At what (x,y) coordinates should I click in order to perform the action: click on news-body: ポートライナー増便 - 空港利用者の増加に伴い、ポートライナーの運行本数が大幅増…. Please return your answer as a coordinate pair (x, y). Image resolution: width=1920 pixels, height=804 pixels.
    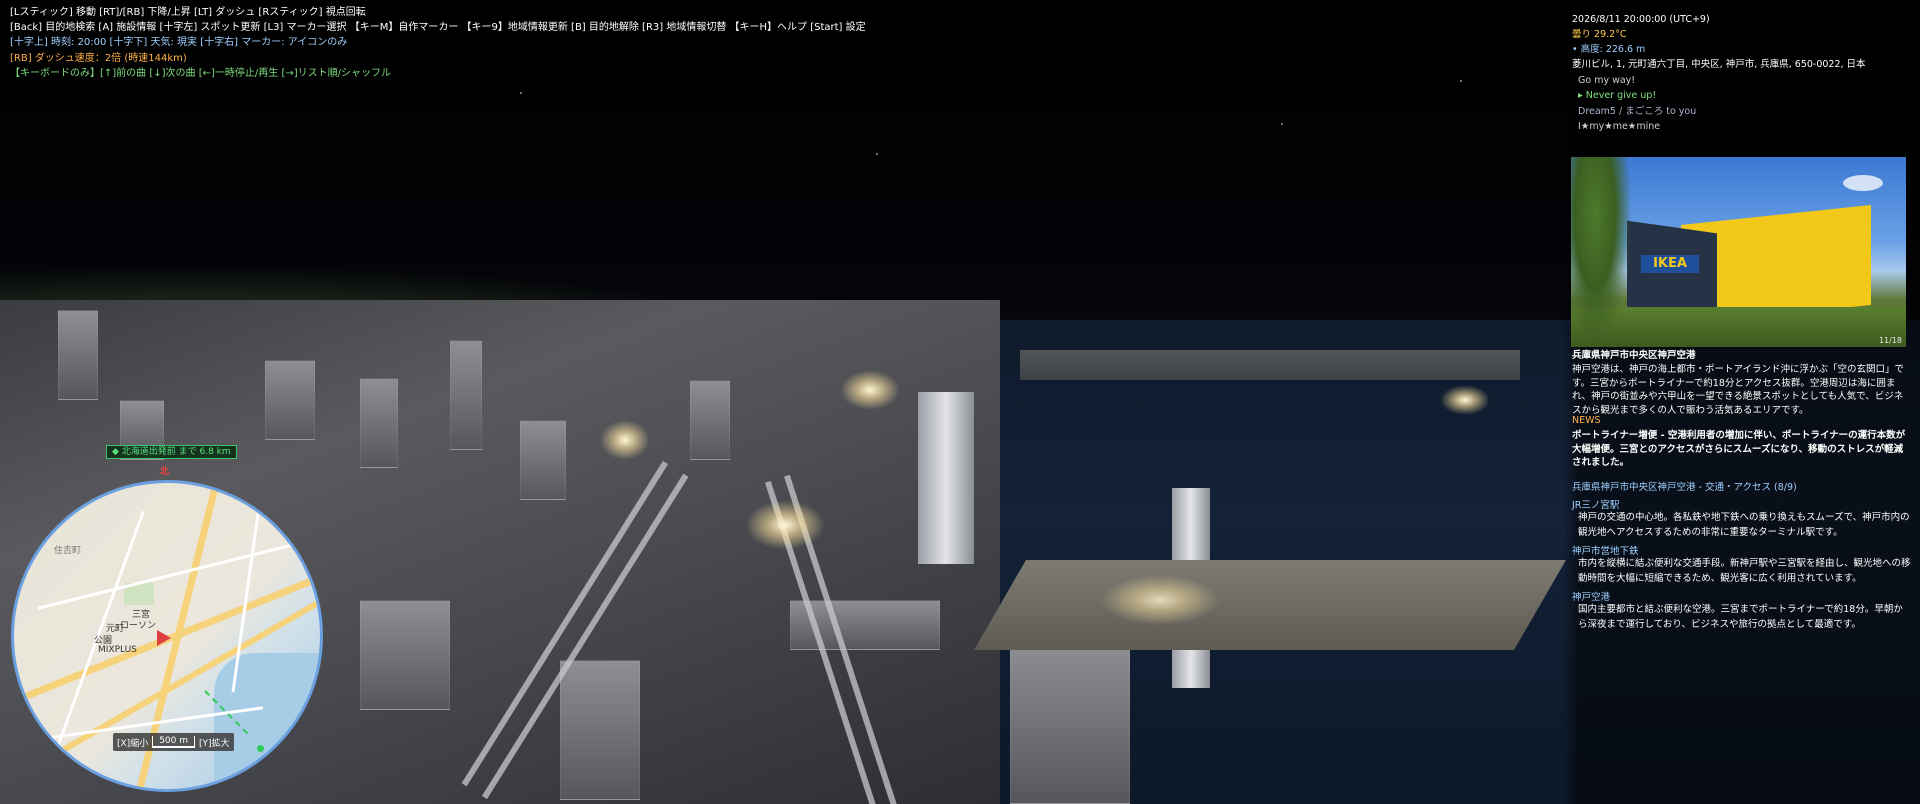
    Looking at the image, I should click on (1739, 449).